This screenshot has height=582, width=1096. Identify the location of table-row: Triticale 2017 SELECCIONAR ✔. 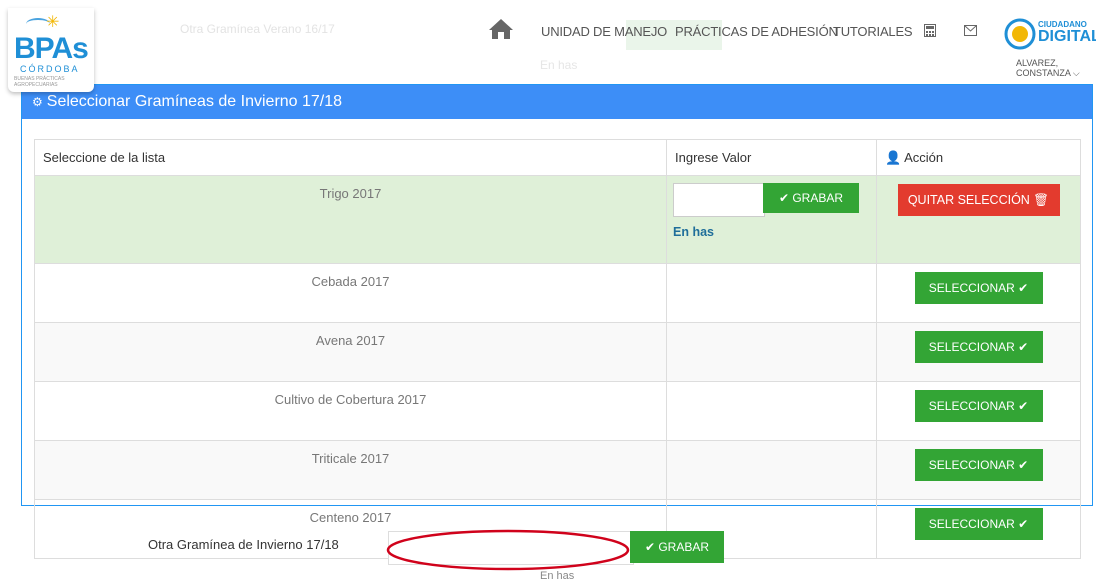
(557, 470).